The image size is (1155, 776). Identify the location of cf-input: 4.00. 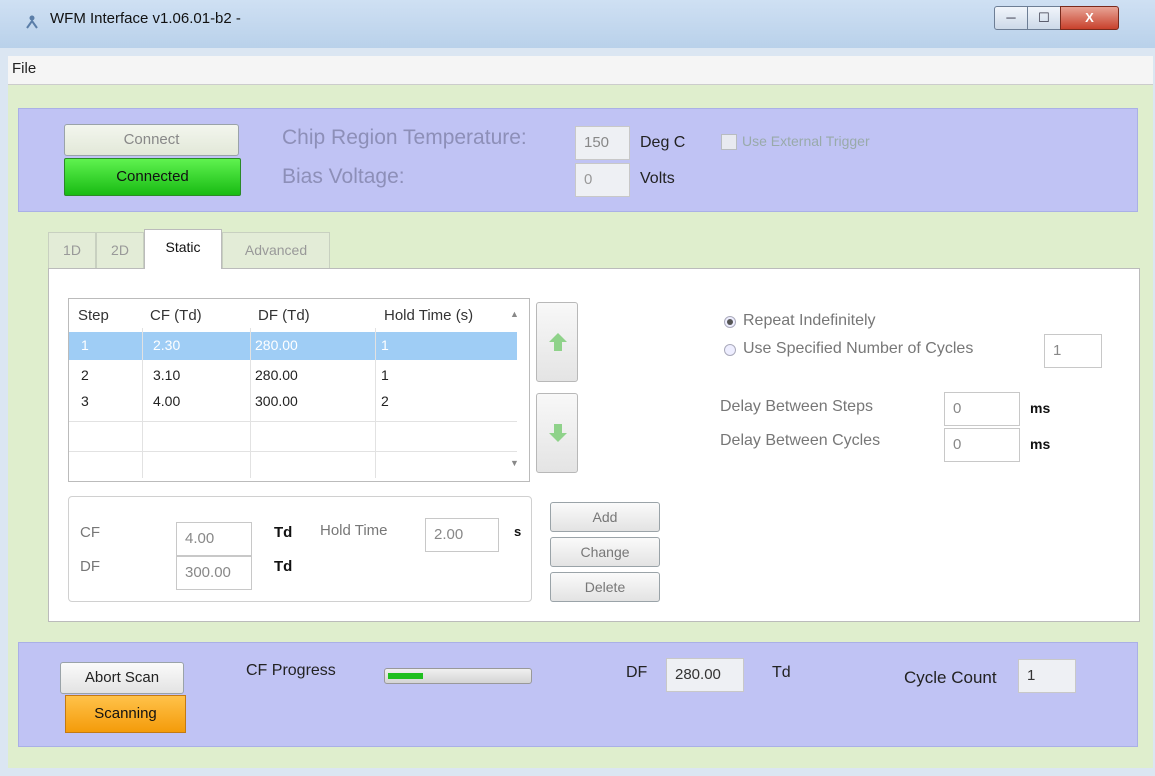
(214, 539).